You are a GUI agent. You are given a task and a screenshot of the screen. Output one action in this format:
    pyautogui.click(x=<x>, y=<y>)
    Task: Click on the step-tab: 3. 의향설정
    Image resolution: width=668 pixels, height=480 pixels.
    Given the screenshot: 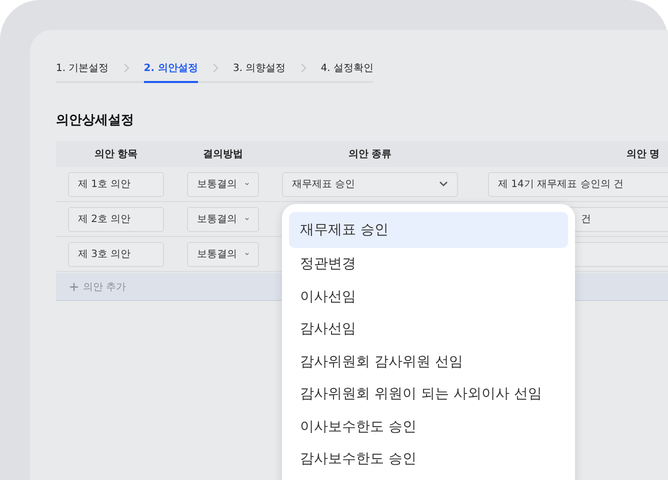 What is the action you would take?
    pyautogui.click(x=259, y=70)
    